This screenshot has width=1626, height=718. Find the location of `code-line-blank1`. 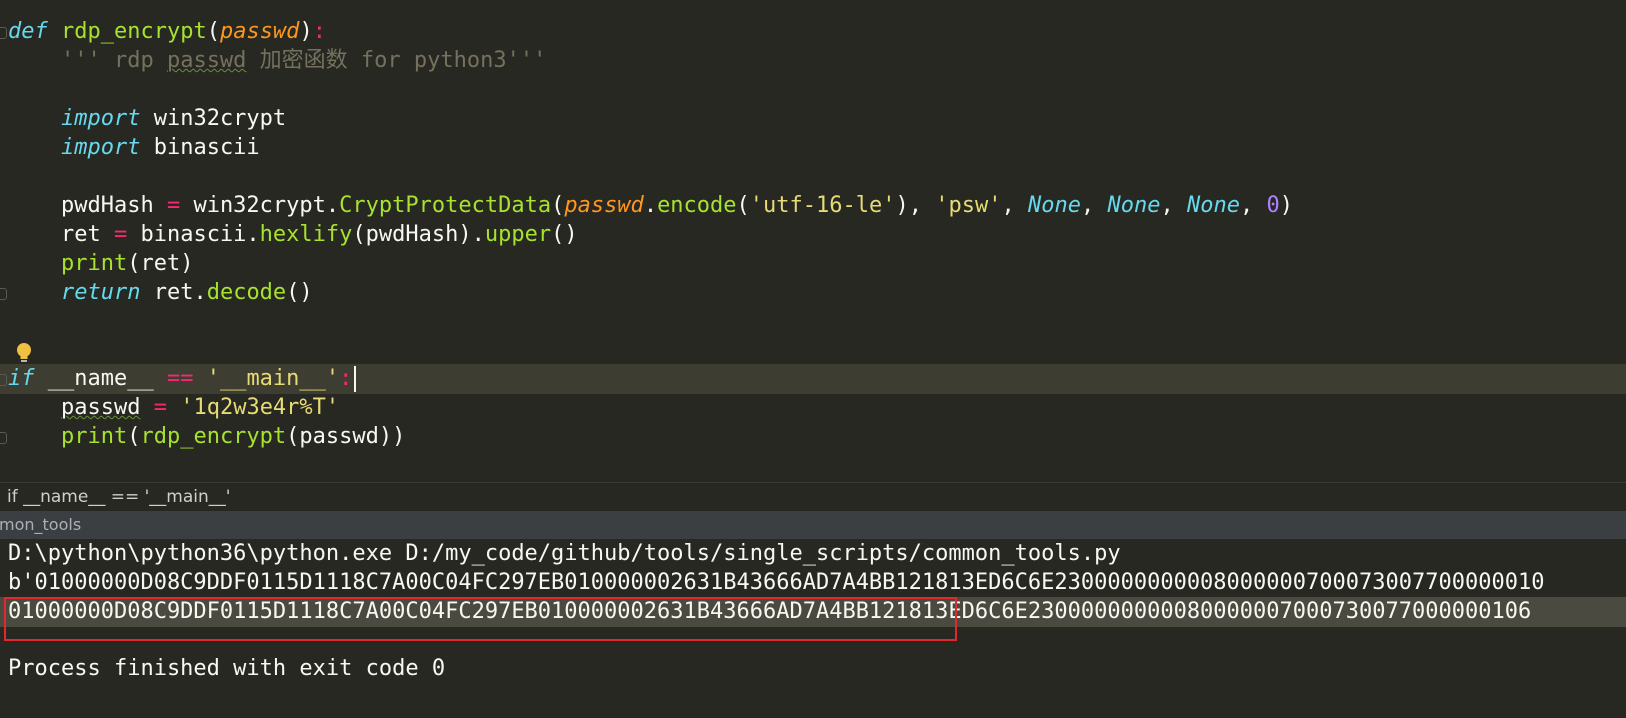

code-line-blank1 is located at coordinates (813, 90).